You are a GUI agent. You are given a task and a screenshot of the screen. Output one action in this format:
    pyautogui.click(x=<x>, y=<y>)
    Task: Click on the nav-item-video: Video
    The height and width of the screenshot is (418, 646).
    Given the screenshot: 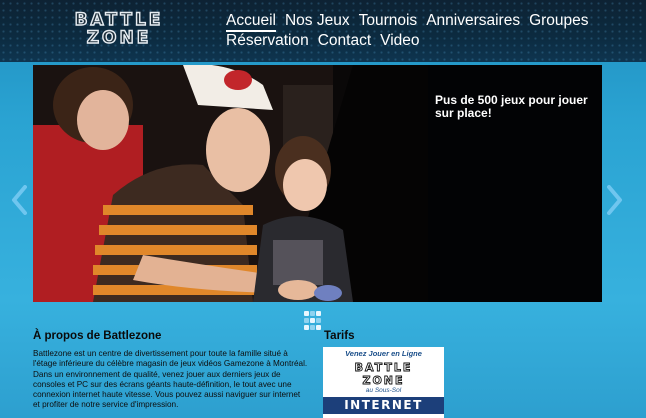 What is the action you would take?
    pyautogui.click(x=399, y=40)
    